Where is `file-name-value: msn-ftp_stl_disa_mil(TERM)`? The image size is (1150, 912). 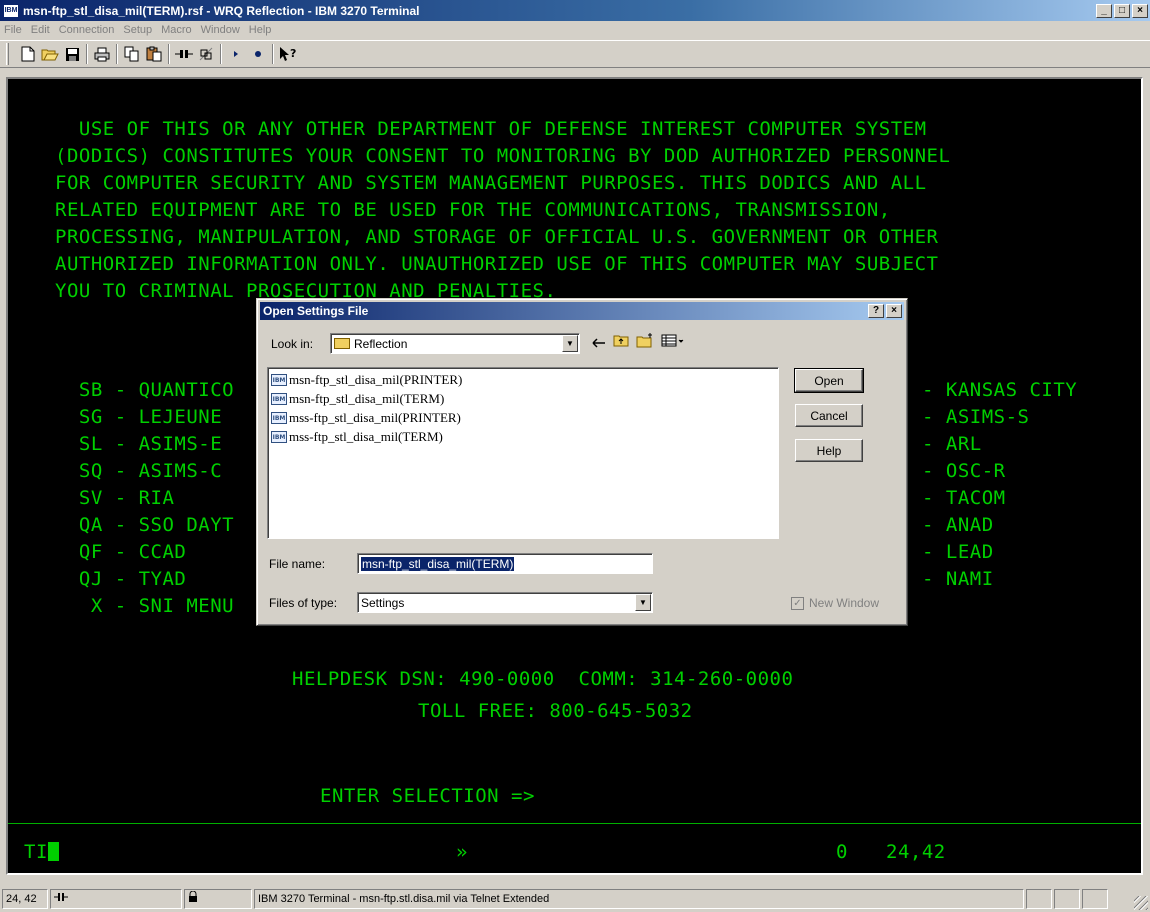 file-name-value: msn-ftp_stl_disa_mil(TERM) is located at coordinates (438, 563).